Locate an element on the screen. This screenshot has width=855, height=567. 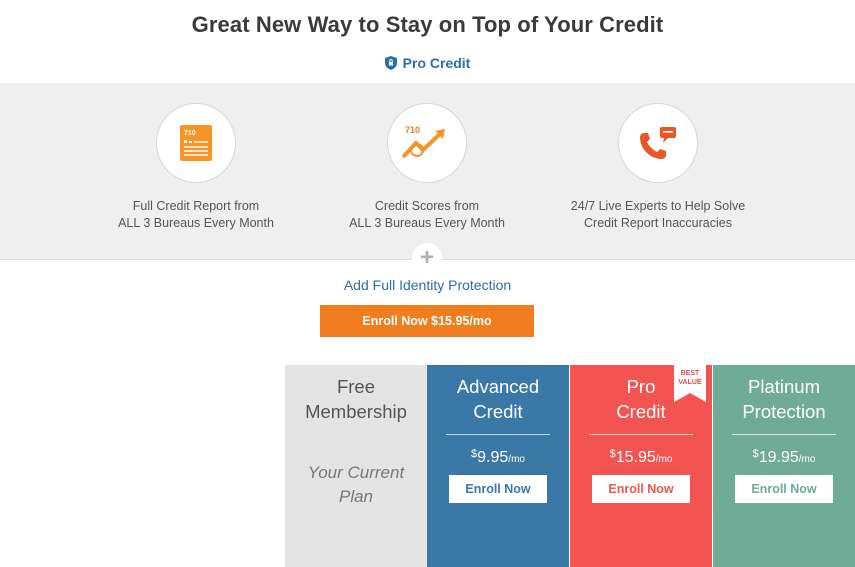
plan-name-line: Protection is located at coordinates (784, 411).